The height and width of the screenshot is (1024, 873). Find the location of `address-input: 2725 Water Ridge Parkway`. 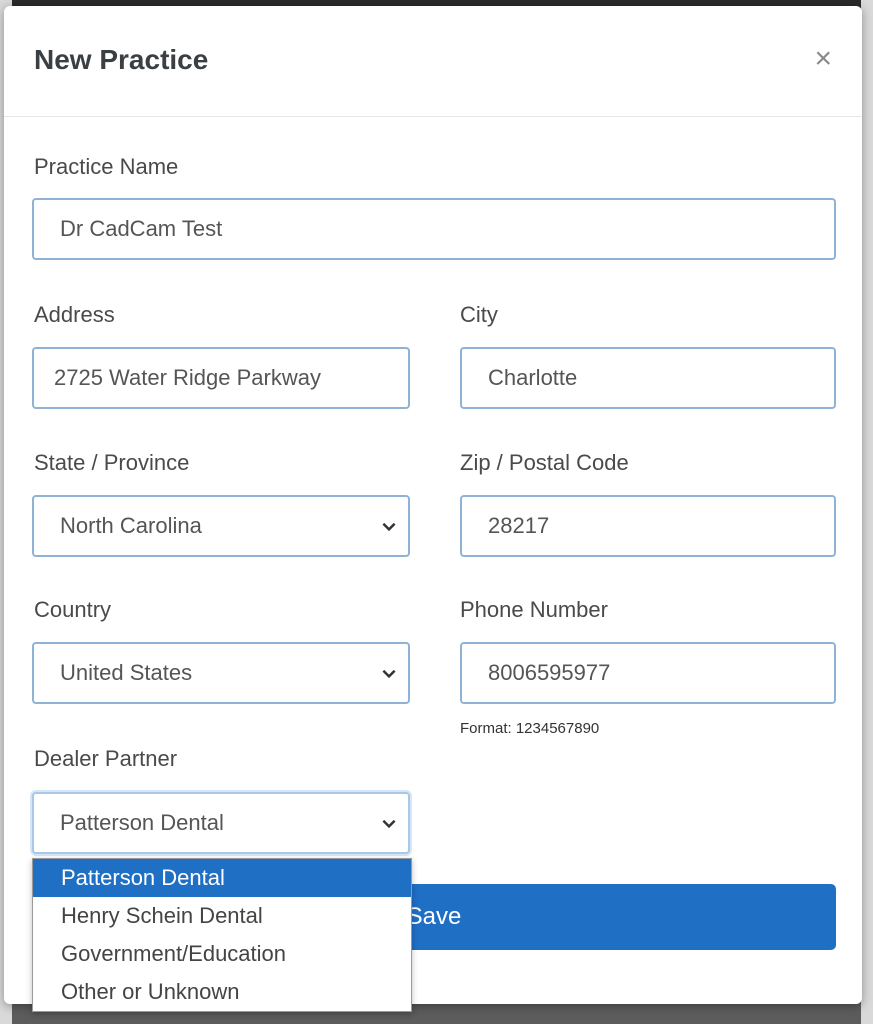

address-input: 2725 Water Ridge Parkway is located at coordinates (221, 378).